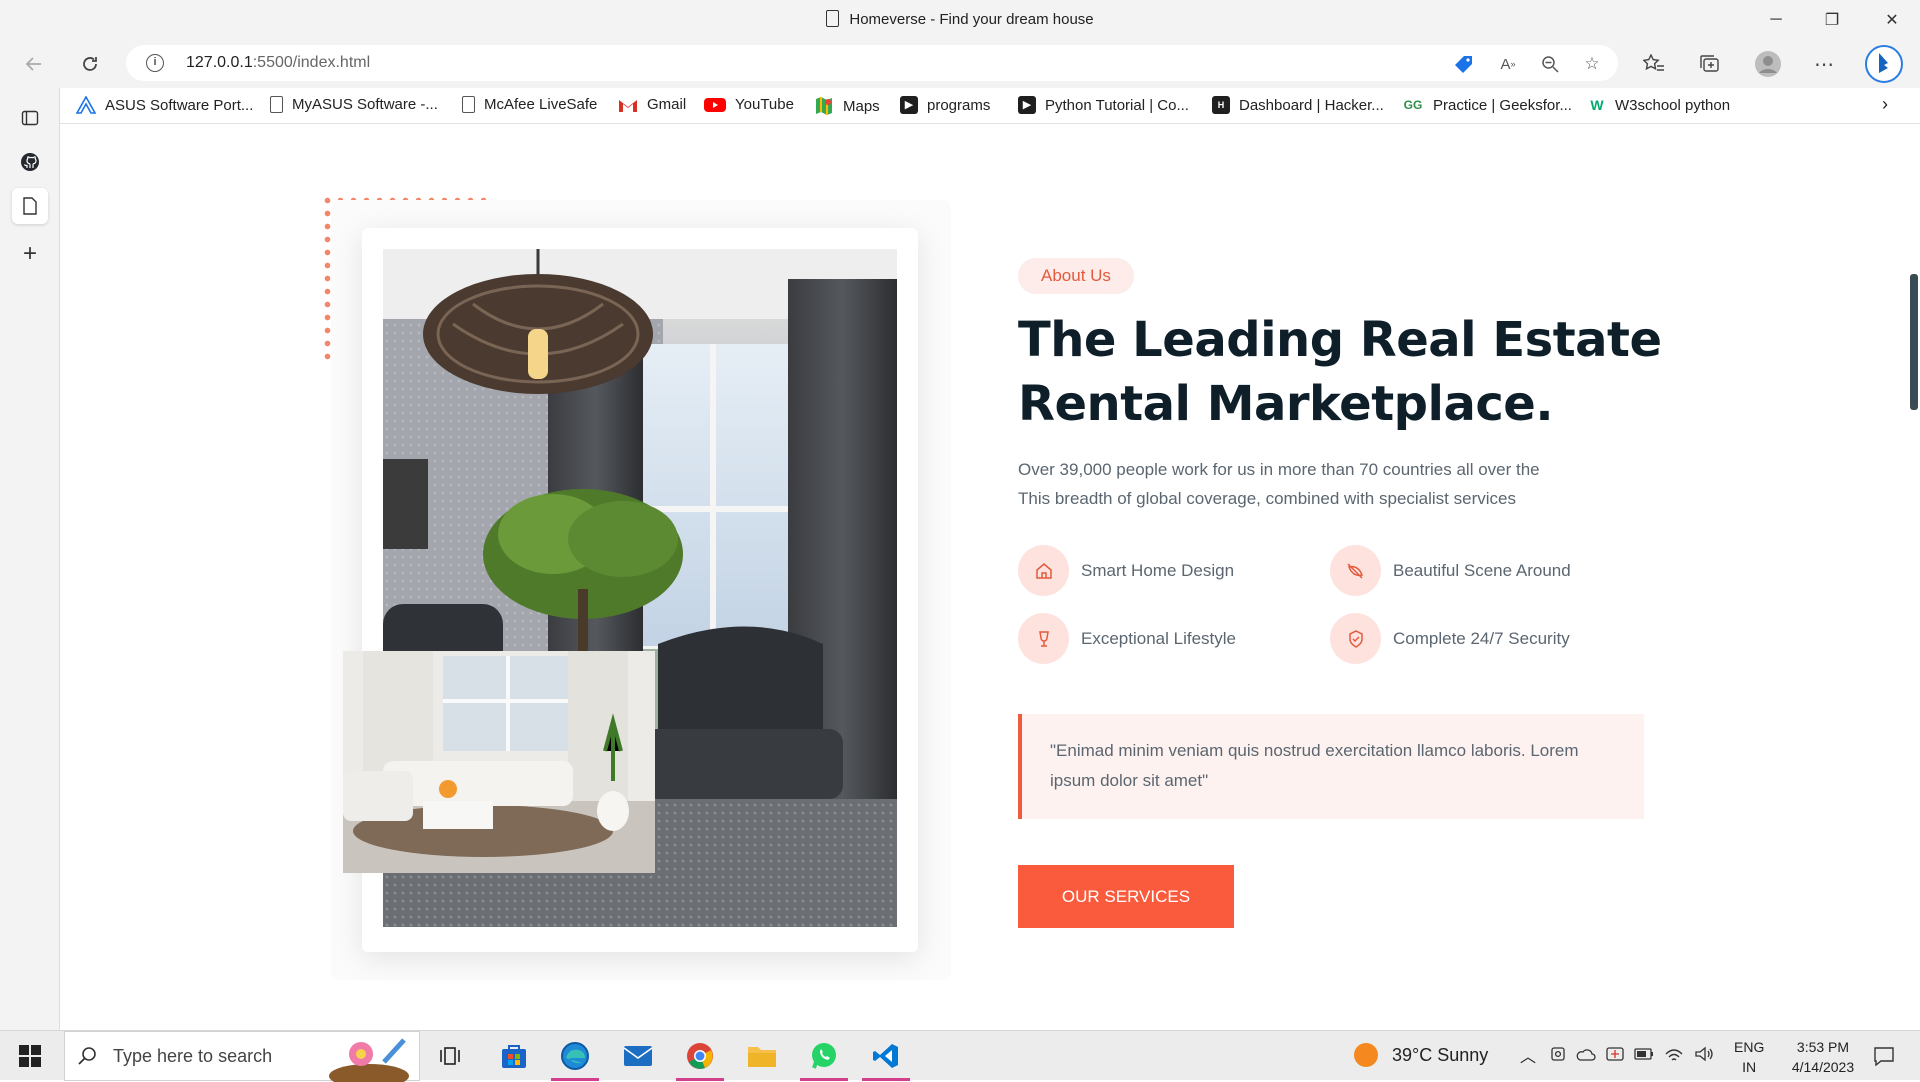 The height and width of the screenshot is (1082, 1920). I want to click on weather-widget: 39°C Sunny, so click(1421, 1055).